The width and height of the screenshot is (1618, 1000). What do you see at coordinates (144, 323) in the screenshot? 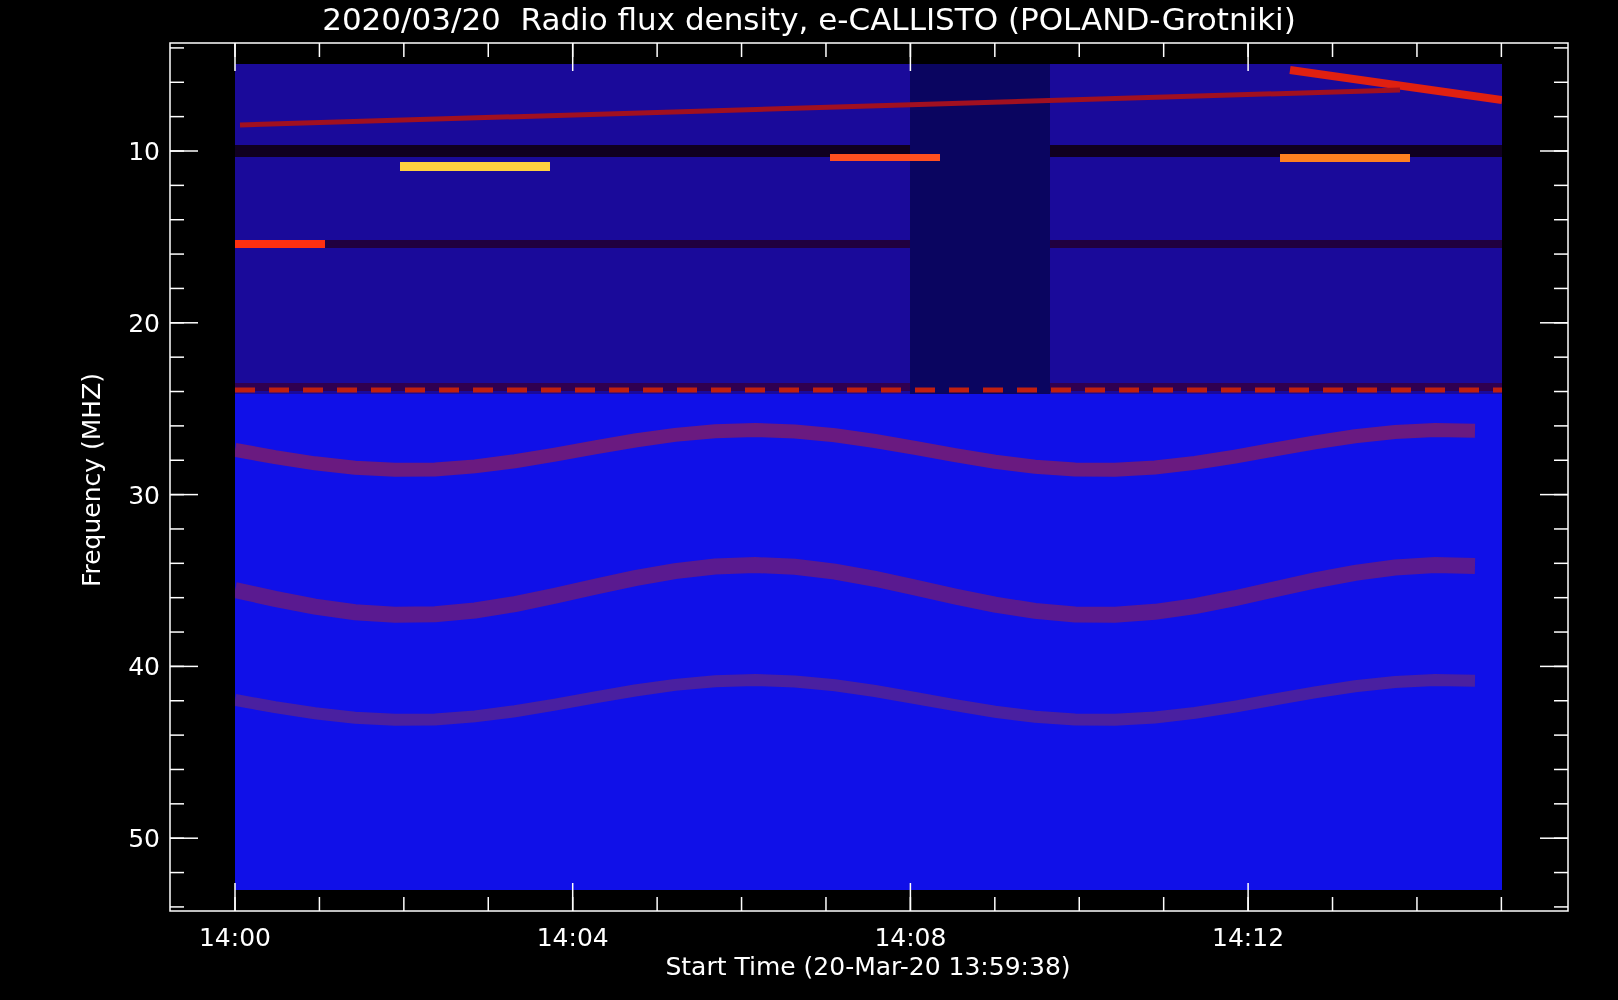
I see `y-tick-label: 20` at bounding box center [144, 323].